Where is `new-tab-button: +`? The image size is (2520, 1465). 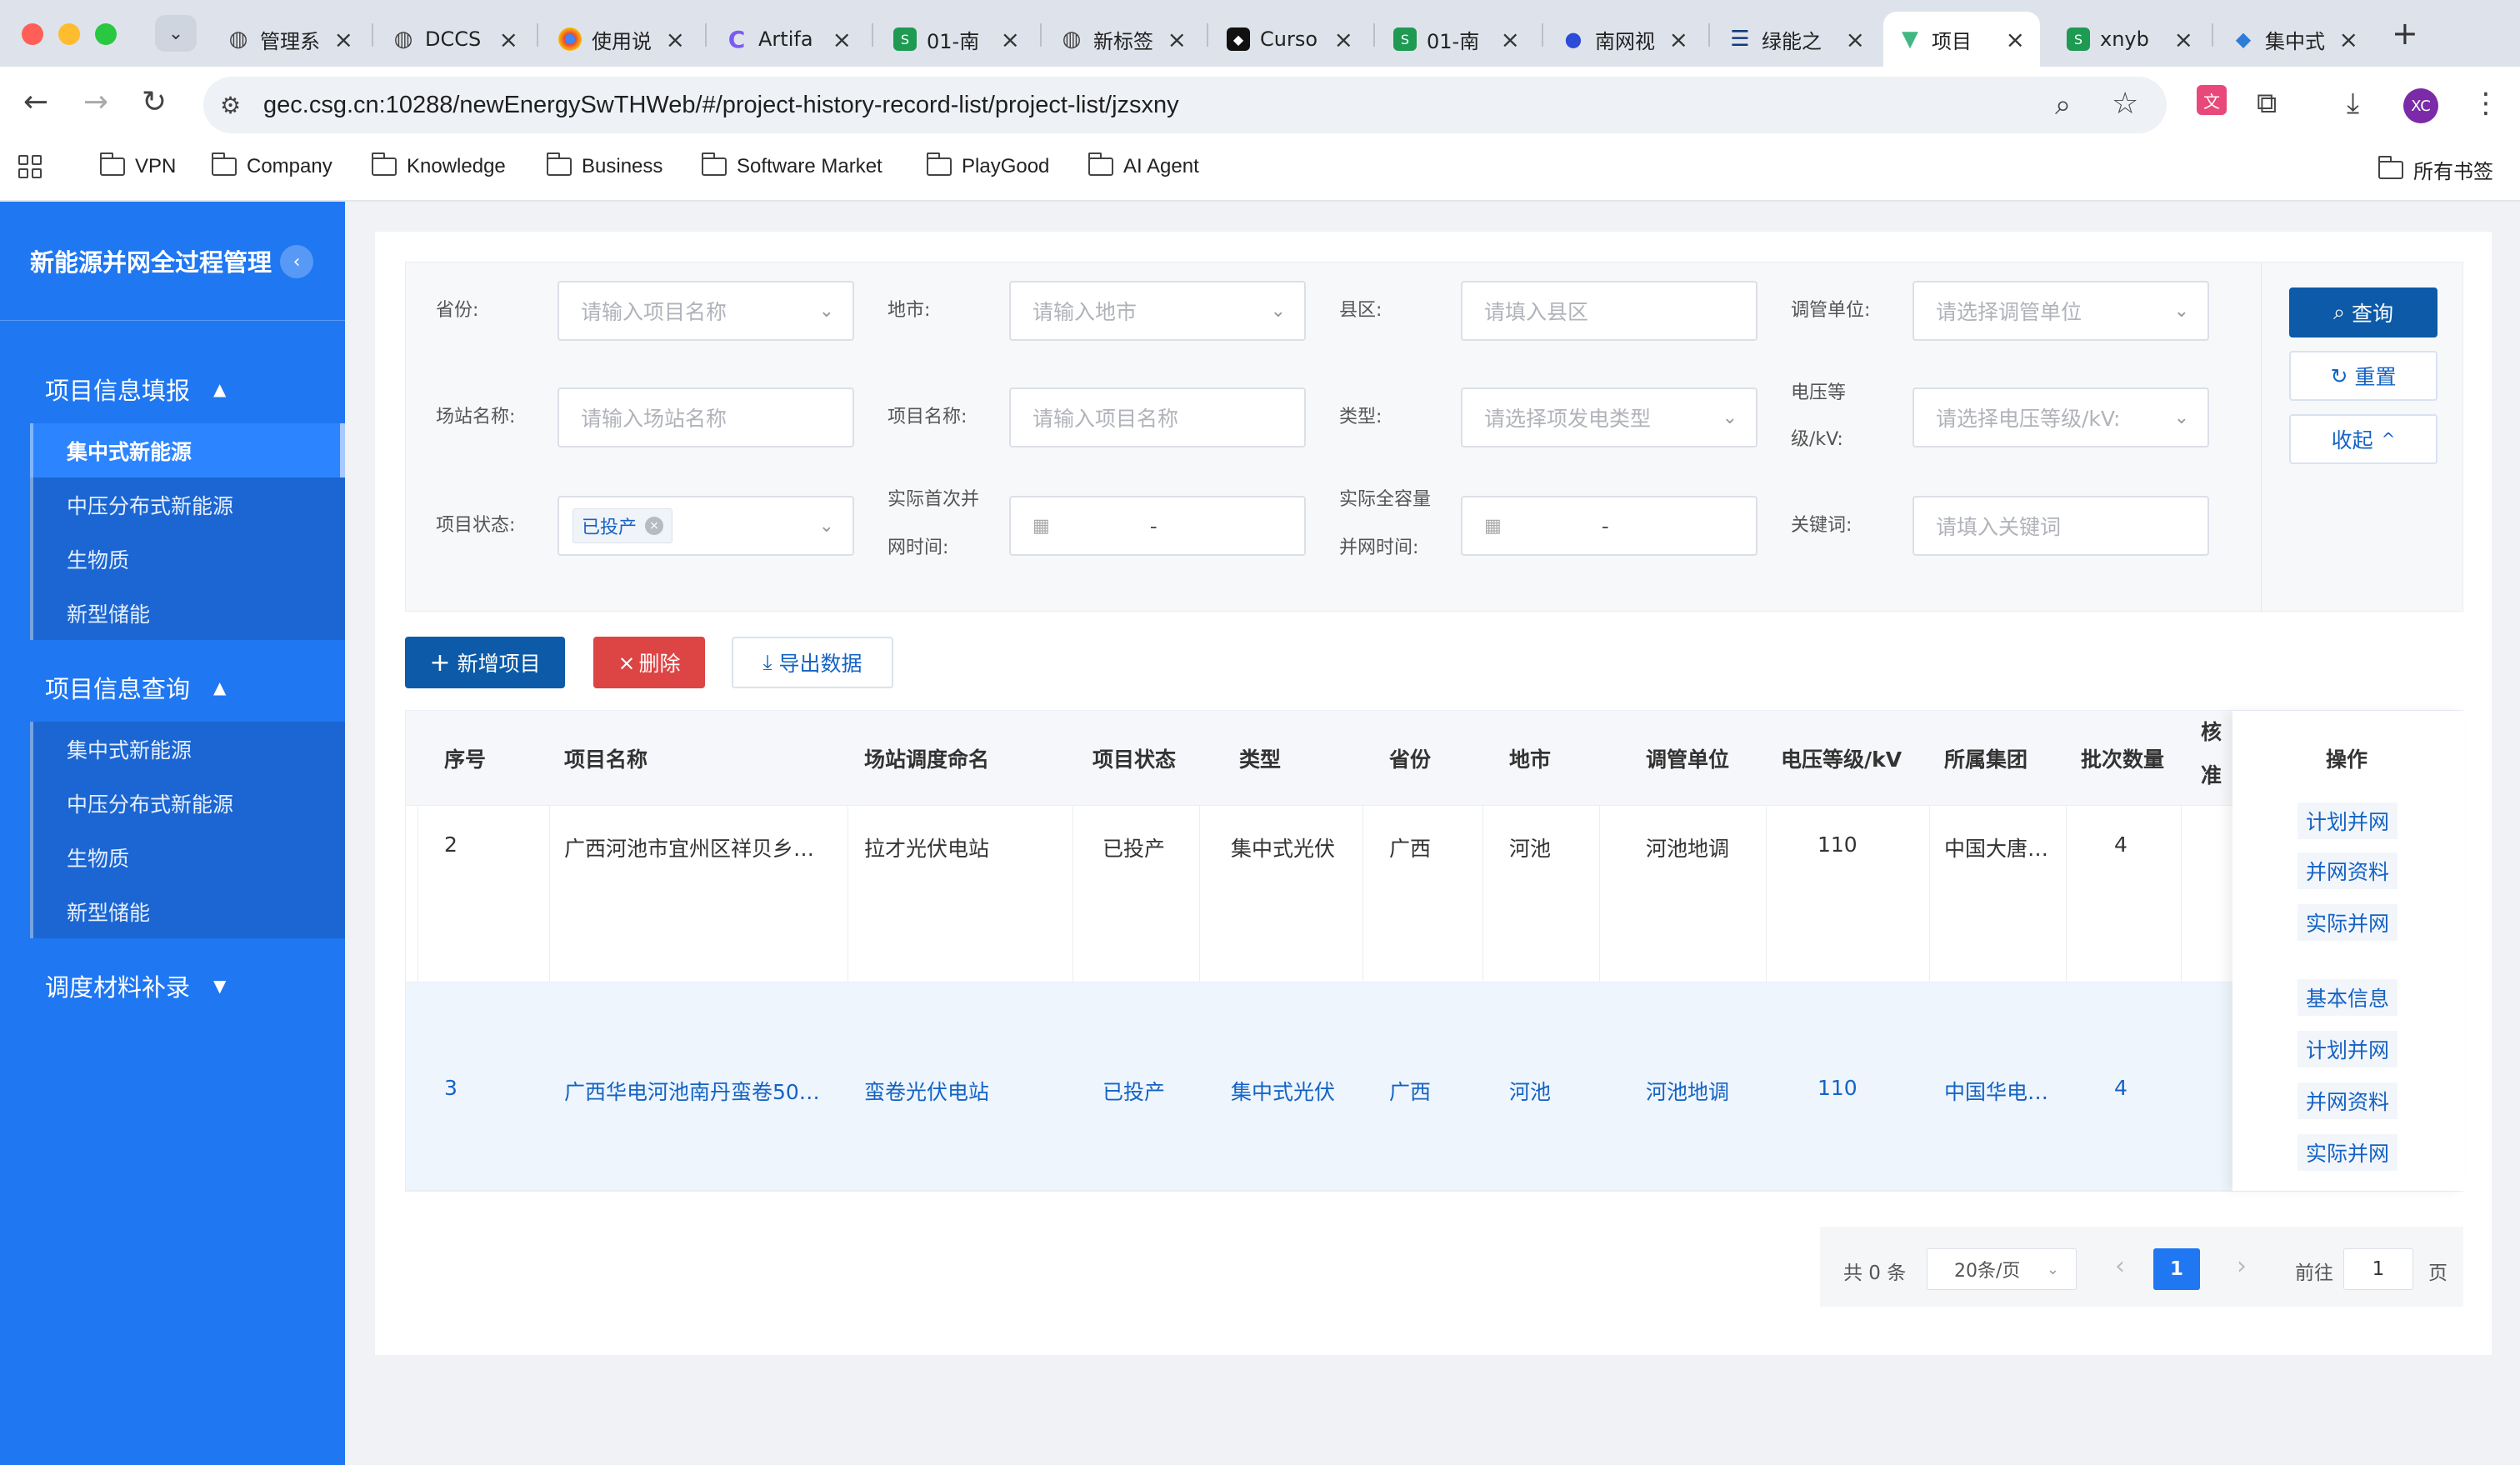 new-tab-button: + is located at coordinates (2405, 33).